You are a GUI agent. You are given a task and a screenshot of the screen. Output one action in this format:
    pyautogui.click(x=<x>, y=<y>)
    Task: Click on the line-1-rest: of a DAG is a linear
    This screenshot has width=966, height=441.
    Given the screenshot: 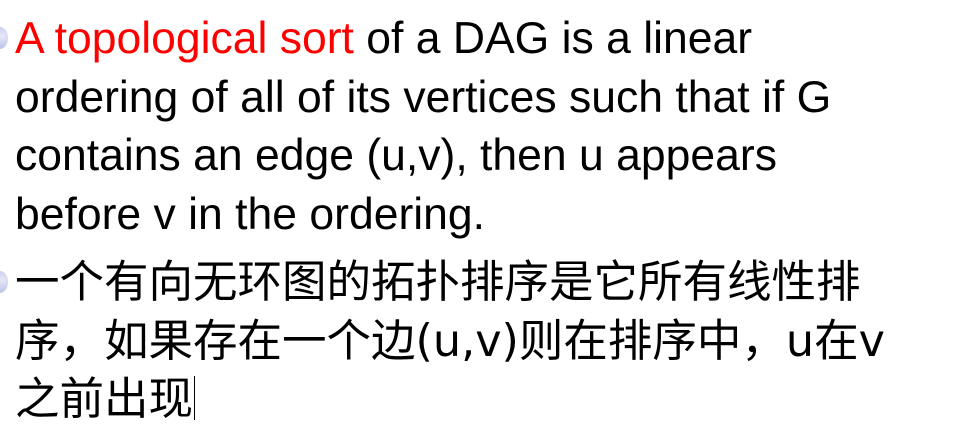 What is the action you would take?
    pyautogui.click(x=553, y=38)
    